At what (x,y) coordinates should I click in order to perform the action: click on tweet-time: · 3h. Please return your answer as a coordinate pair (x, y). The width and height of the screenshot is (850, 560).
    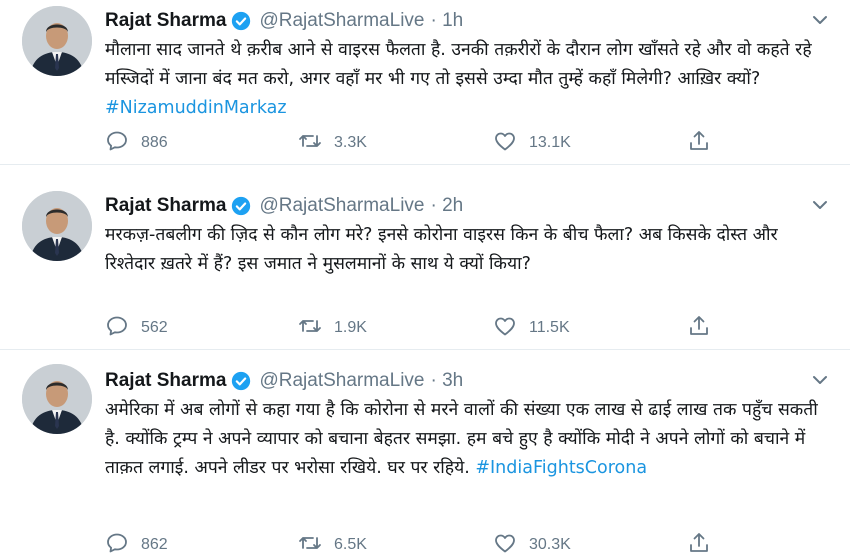
    Looking at the image, I should click on (446, 381).